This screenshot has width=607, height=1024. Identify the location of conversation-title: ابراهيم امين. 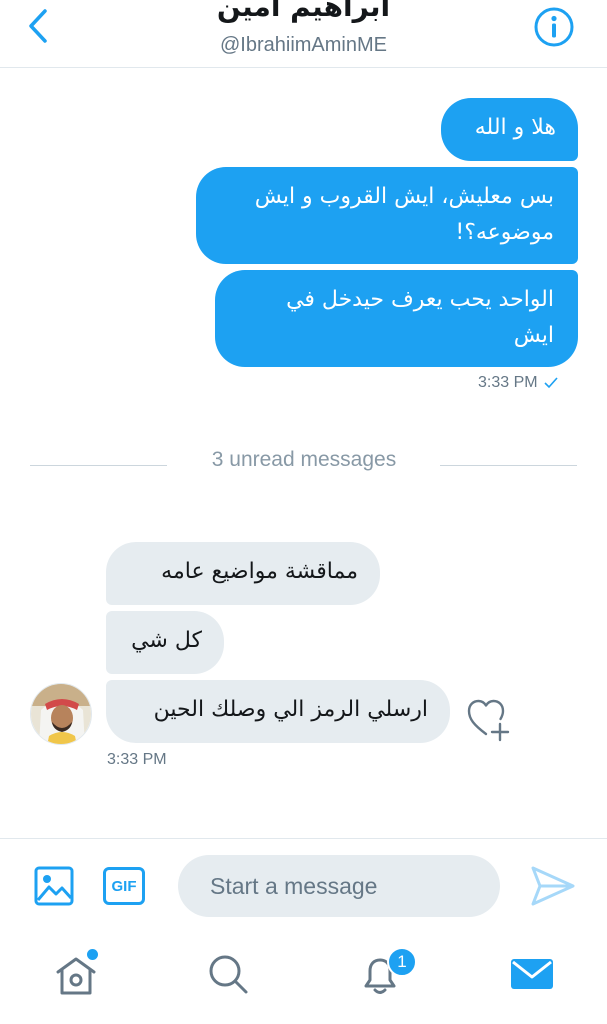
(303, 11).